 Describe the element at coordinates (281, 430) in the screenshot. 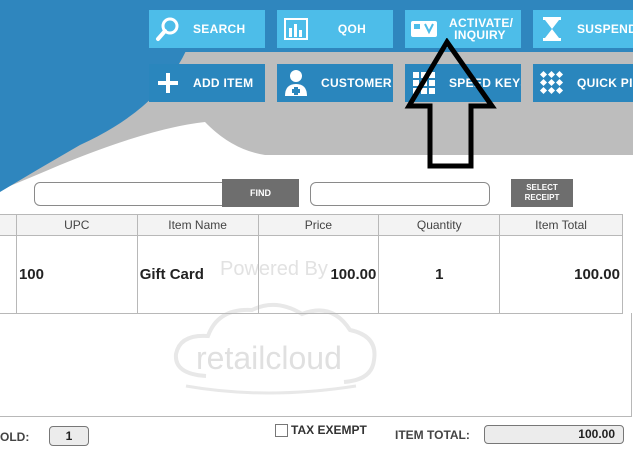

I see `tax-exempt-checkbox` at that location.